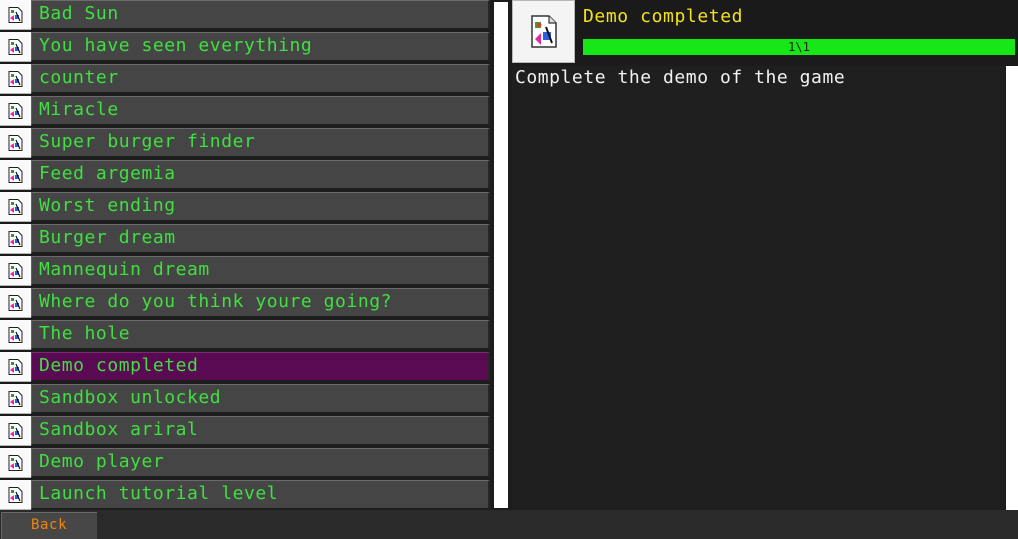 The height and width of the screenshot is (539, 1018). I want to click on achievement-row: Demo completed, so click(245, 367).